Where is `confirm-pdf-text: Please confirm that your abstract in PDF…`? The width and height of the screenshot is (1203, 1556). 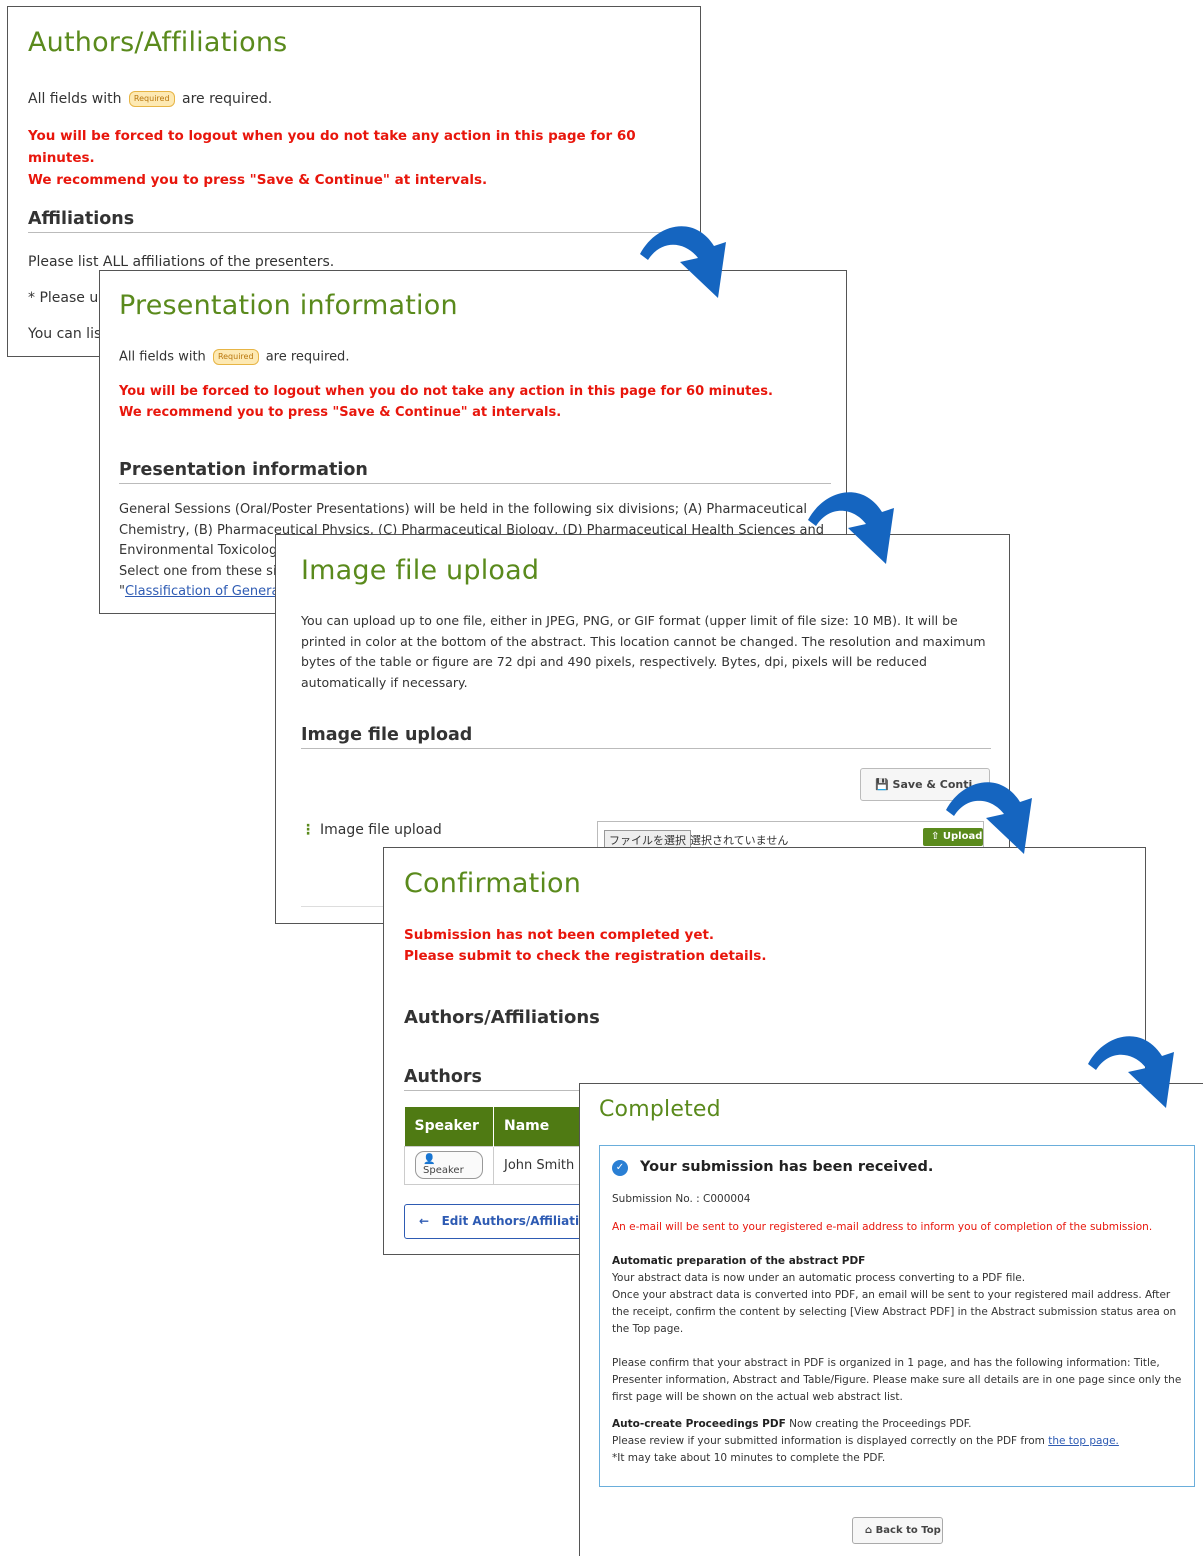 confirm-pdf-text: Please confirm that your abstract in PDF… is located at coordinates (897, 1380).